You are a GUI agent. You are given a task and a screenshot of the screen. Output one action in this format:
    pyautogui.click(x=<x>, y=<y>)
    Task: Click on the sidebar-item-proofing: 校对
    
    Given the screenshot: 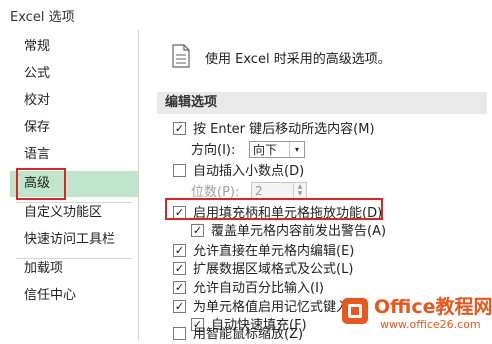 What is the action you would take?
    pyautogui.click(x=74, y=101)
    